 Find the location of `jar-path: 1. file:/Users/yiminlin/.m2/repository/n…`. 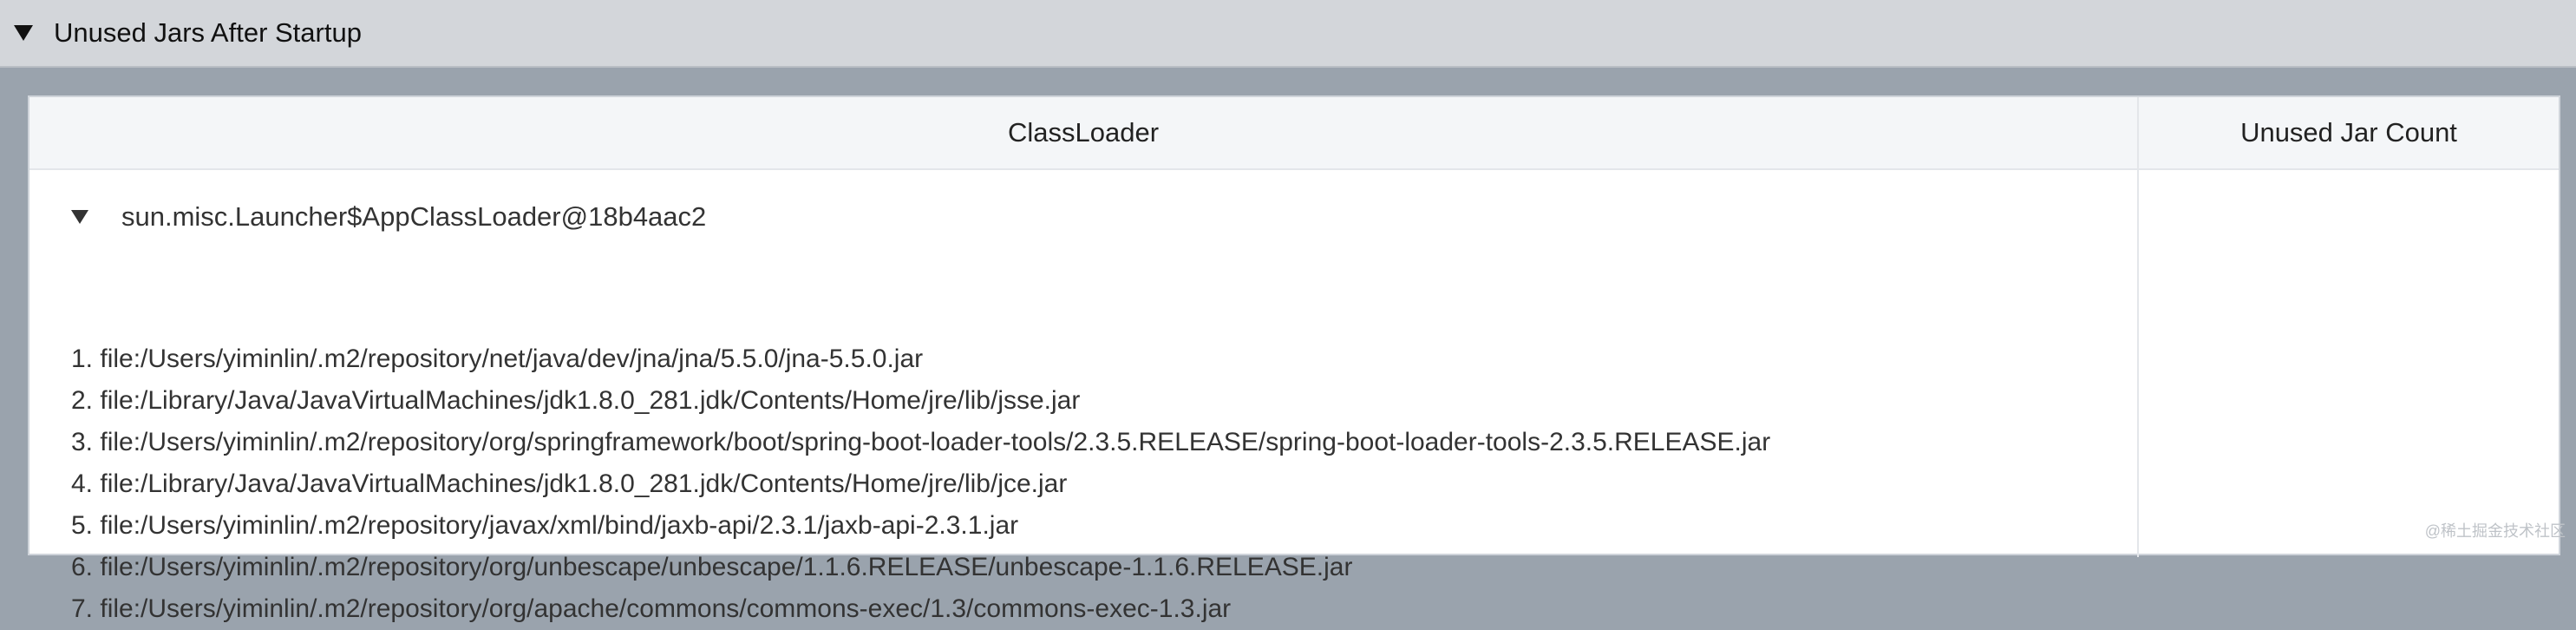

jar-path: 1. file:/Users/yiminlin/.m2/repository/n… is located at coordinates (920, 359).